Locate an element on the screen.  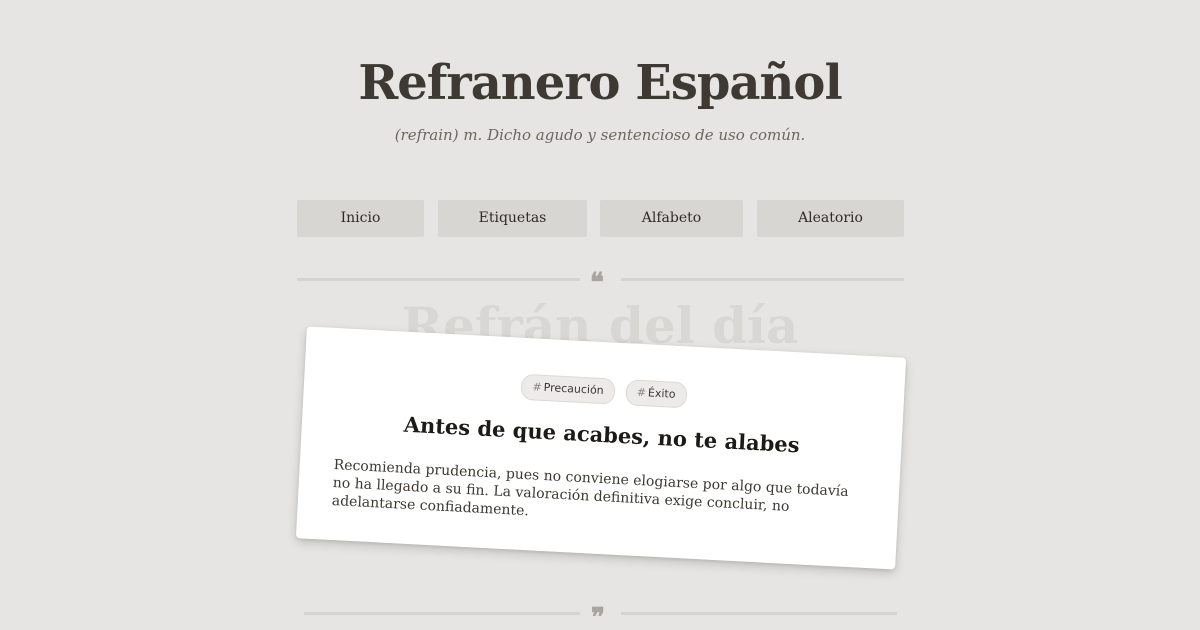
divider-bottom-left is located at coordinates (442, 613).